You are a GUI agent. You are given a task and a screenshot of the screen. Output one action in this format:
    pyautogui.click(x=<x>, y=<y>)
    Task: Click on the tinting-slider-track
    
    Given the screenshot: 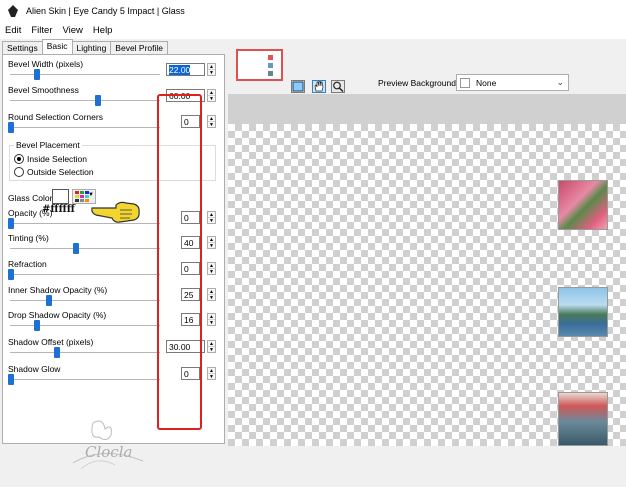 What is the action you would take?
    pyautogui.click(x=85, y=248)
    